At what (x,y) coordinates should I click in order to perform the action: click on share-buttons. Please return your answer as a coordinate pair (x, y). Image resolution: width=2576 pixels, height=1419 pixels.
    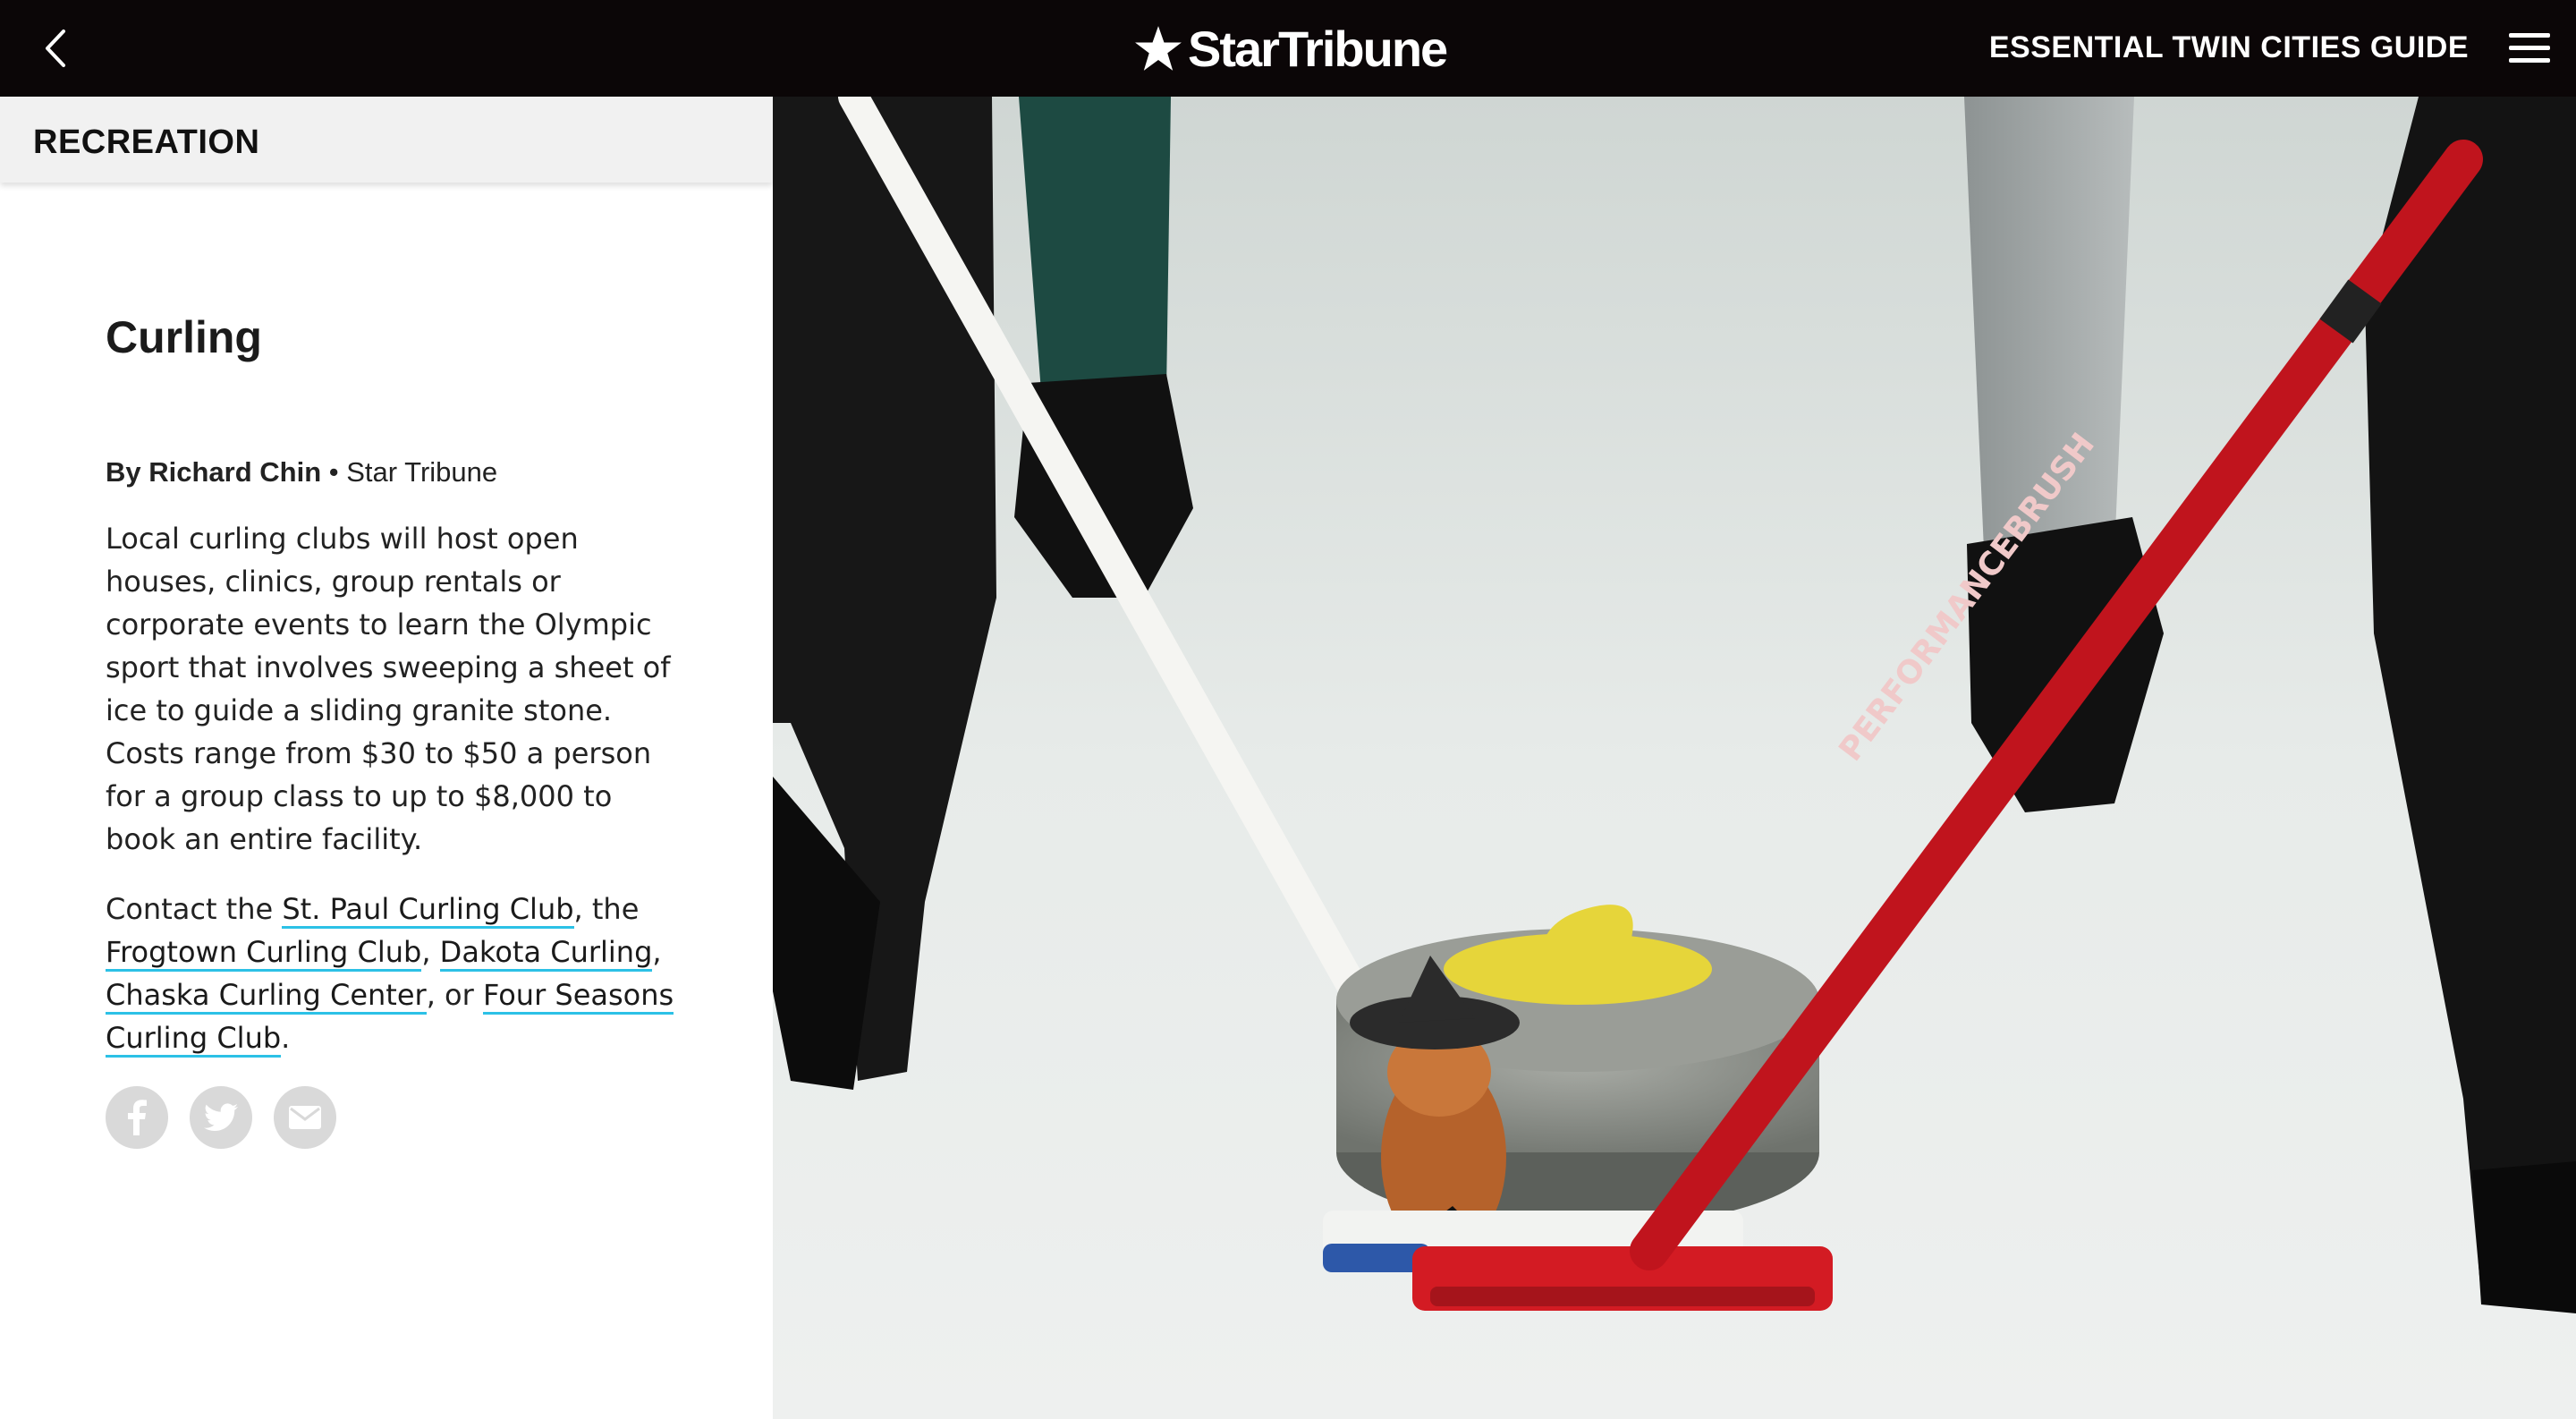
    Looking at the image, I should click on (392, 1117).